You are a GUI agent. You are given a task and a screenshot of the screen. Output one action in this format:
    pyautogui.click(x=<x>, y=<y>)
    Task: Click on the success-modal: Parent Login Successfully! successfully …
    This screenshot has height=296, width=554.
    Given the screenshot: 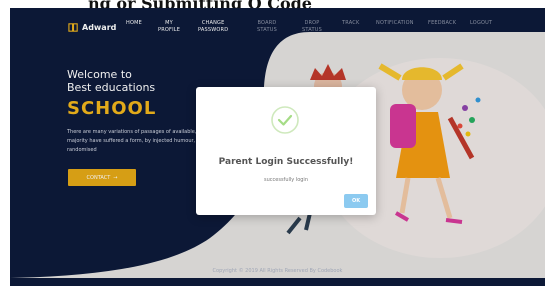 What is the action you would take?
    pyautogui.click(x=286, y=151)
    